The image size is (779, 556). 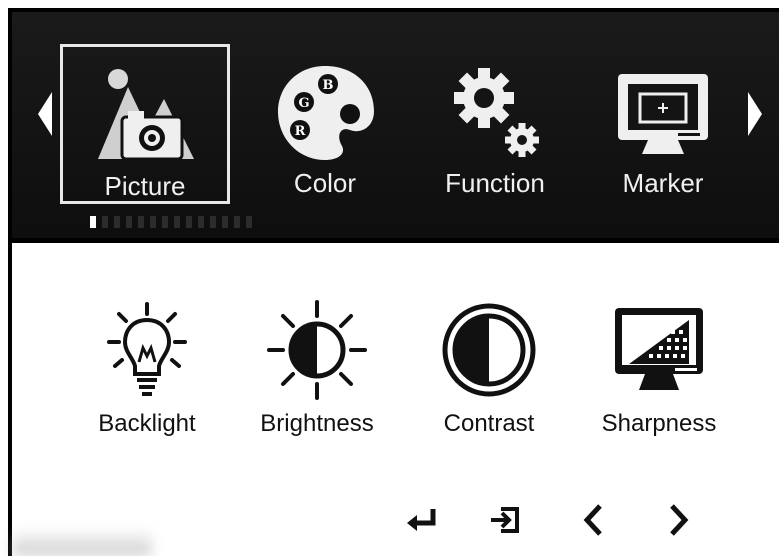 I want to click on exit-icon, so click(x=506, y=522).